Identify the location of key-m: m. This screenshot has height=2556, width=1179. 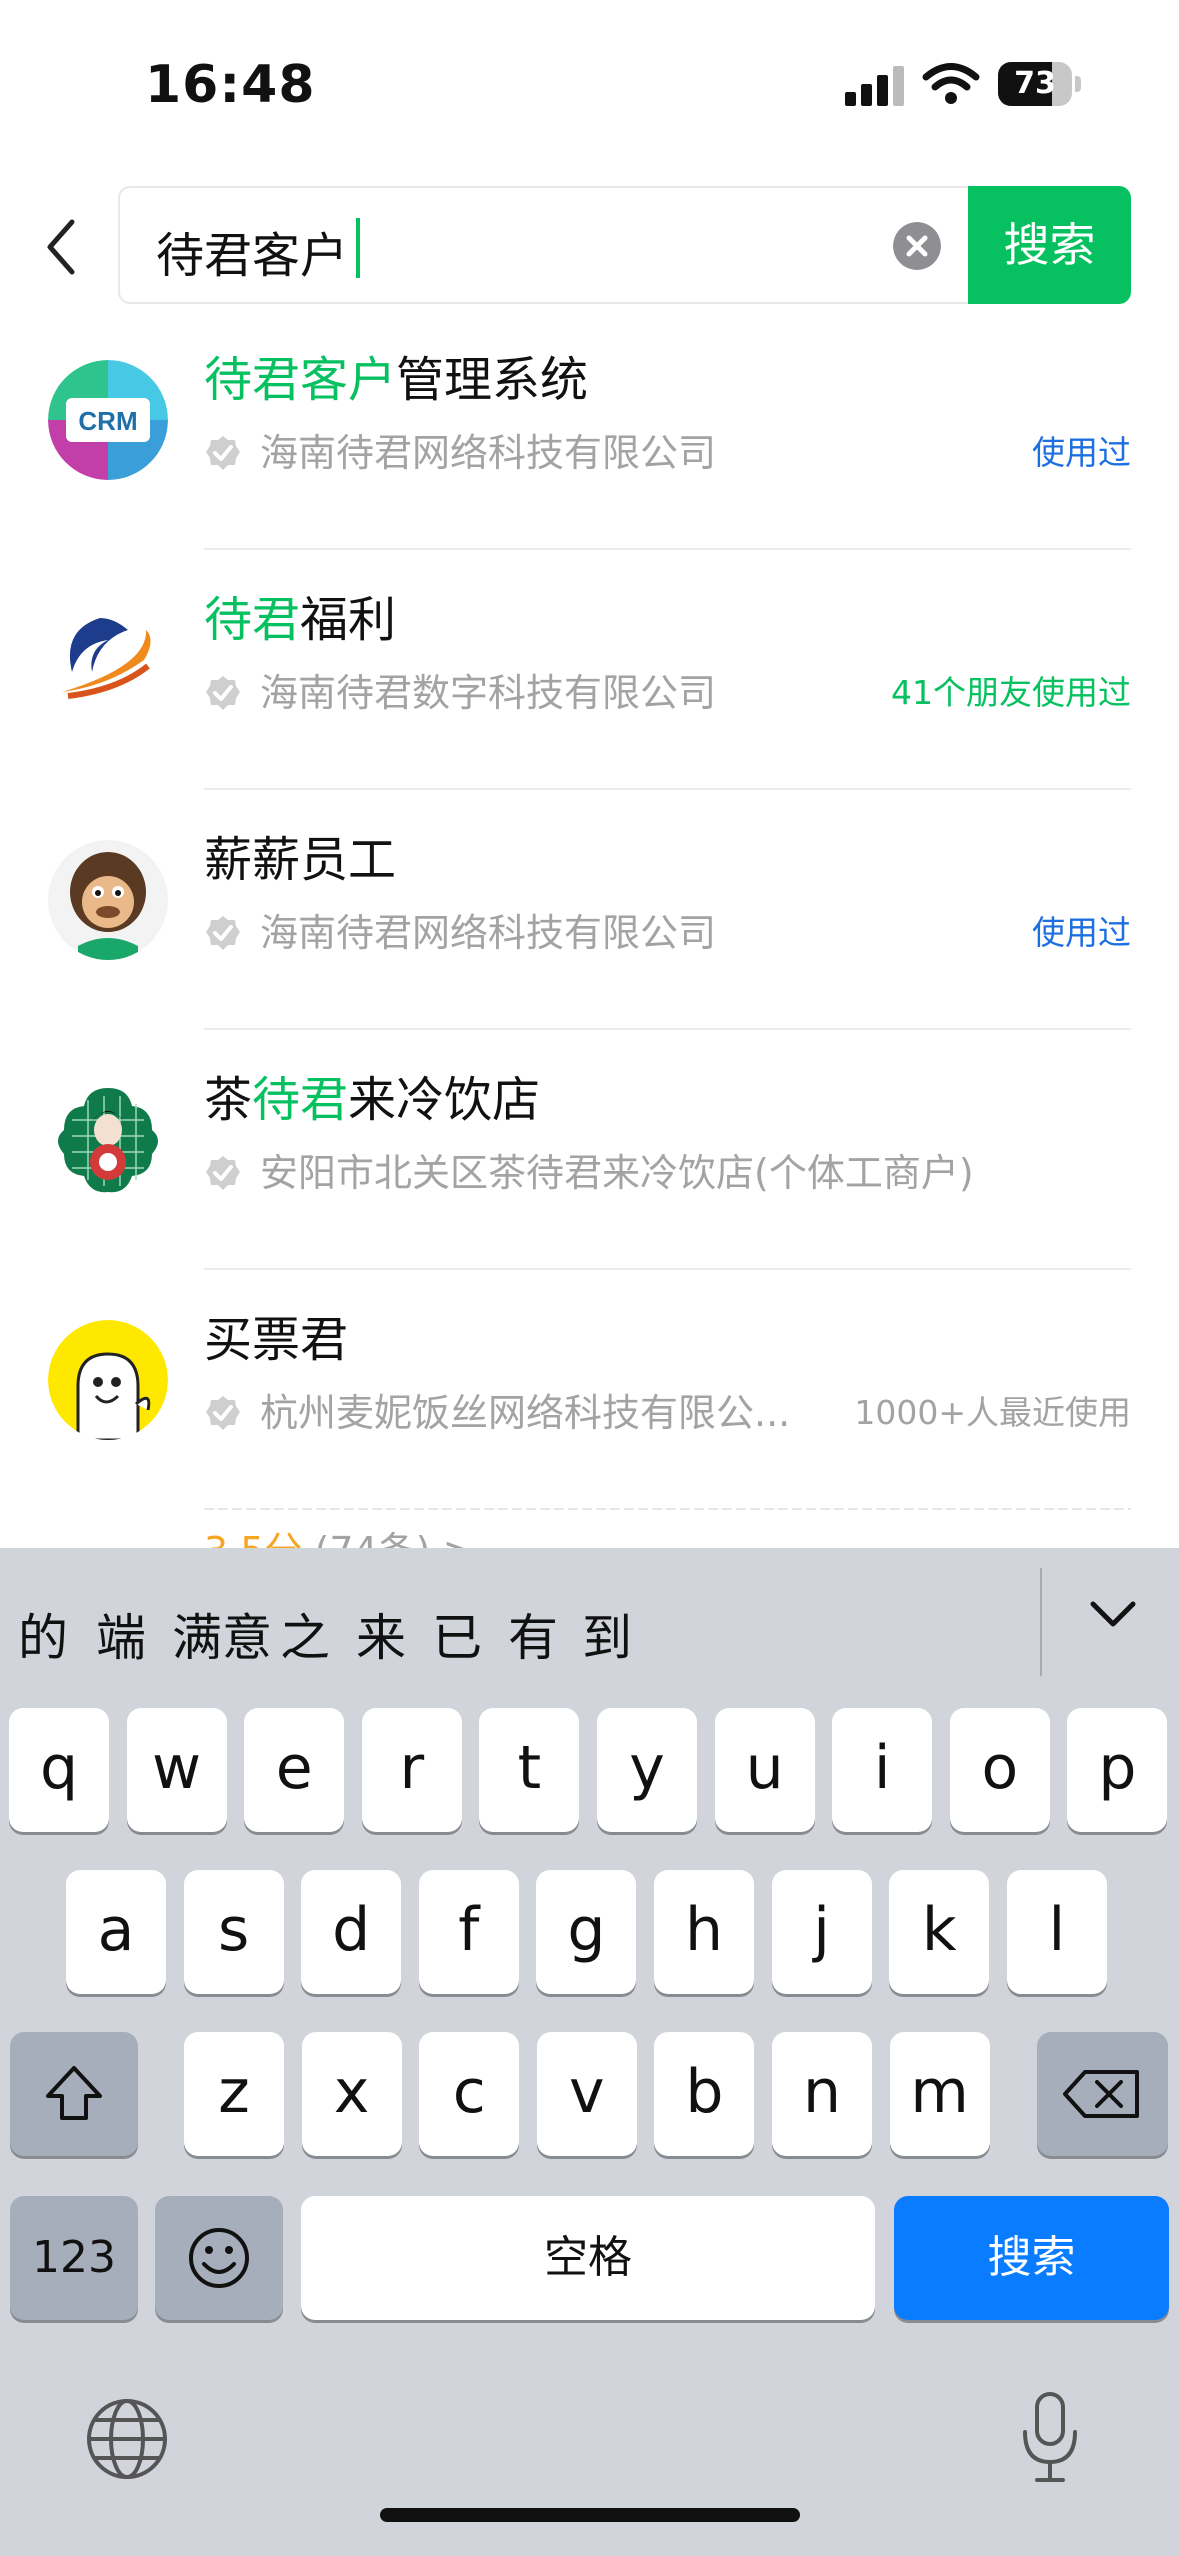
(939, 2094).